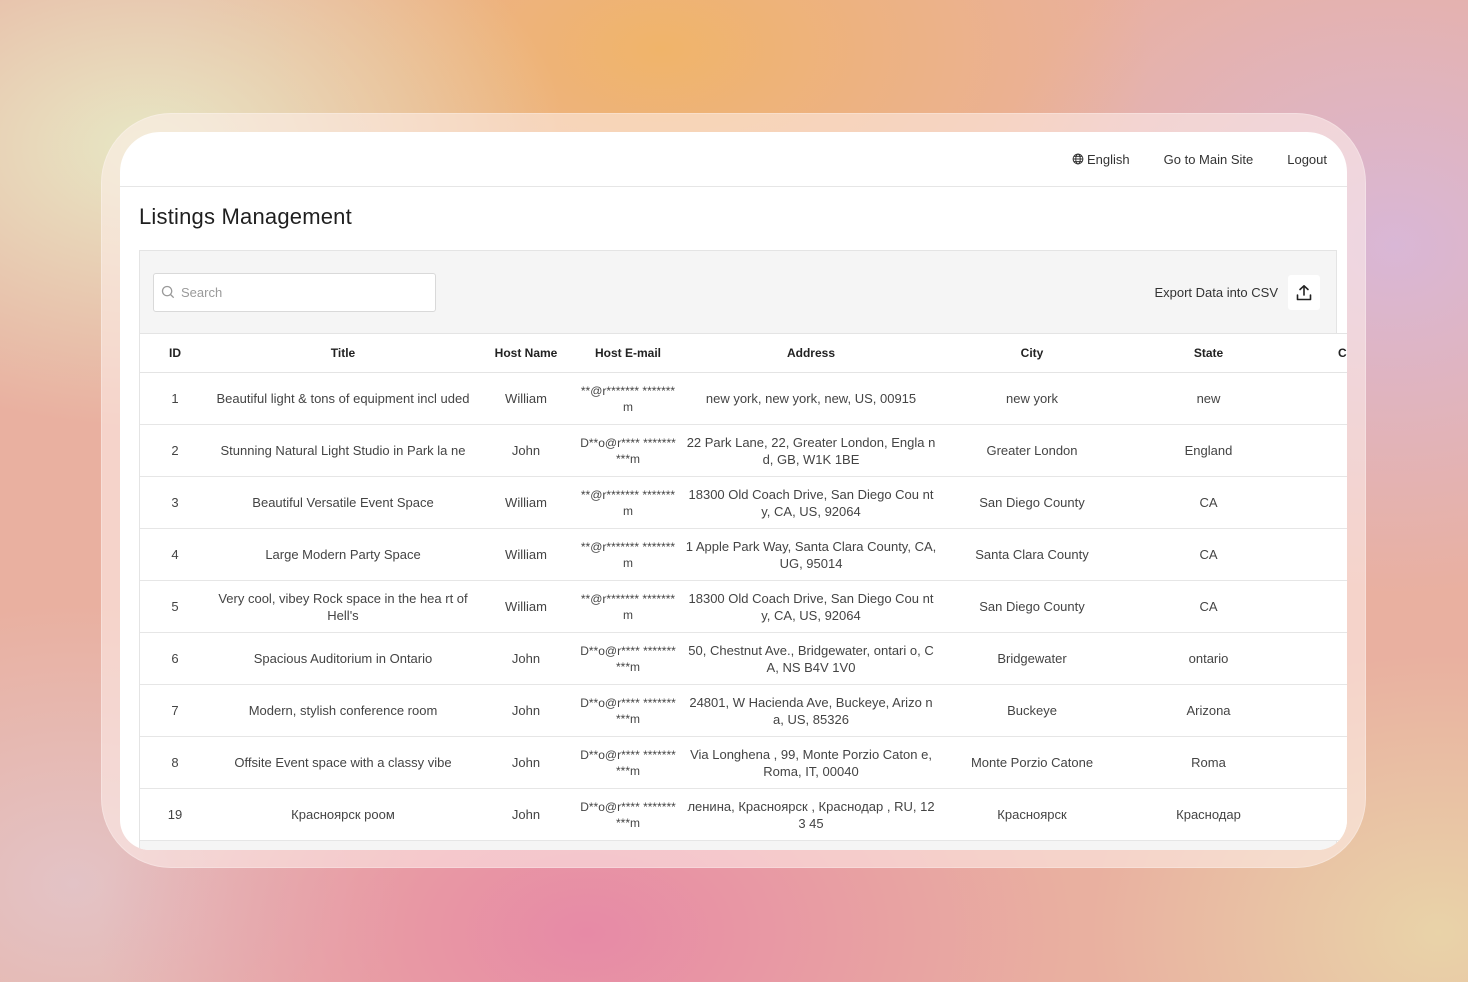  I want to click on cell-state: Arizona, so click(1208, 710).